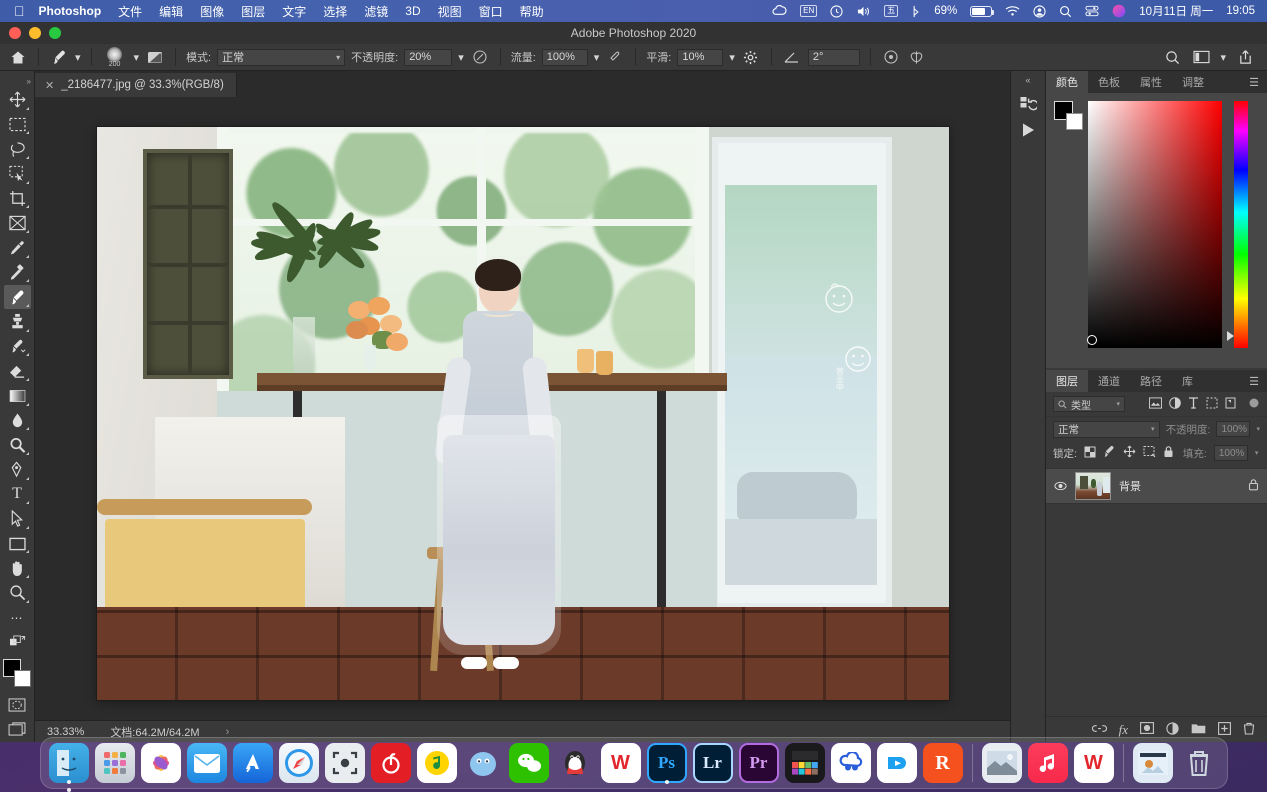  I want to click on brush-preset-chevron-down-icon: ▾, so click(78, 57).